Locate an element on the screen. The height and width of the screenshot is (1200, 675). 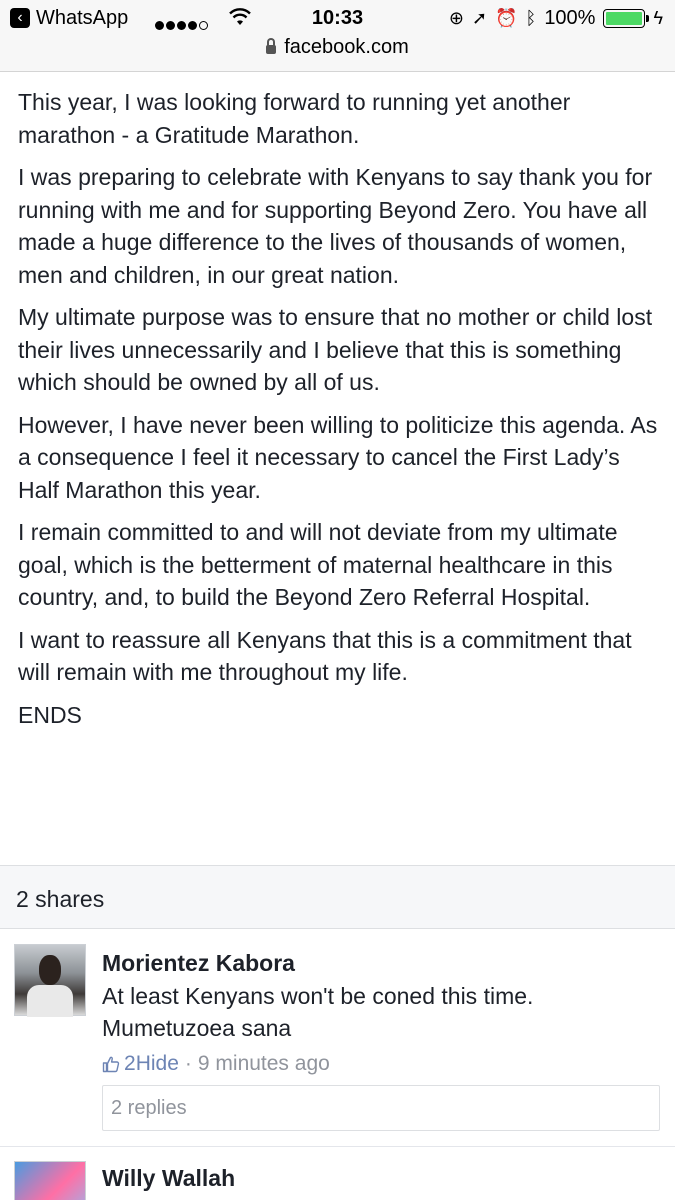
comment: Willy Wallah is located at coordinates (337, 1173).